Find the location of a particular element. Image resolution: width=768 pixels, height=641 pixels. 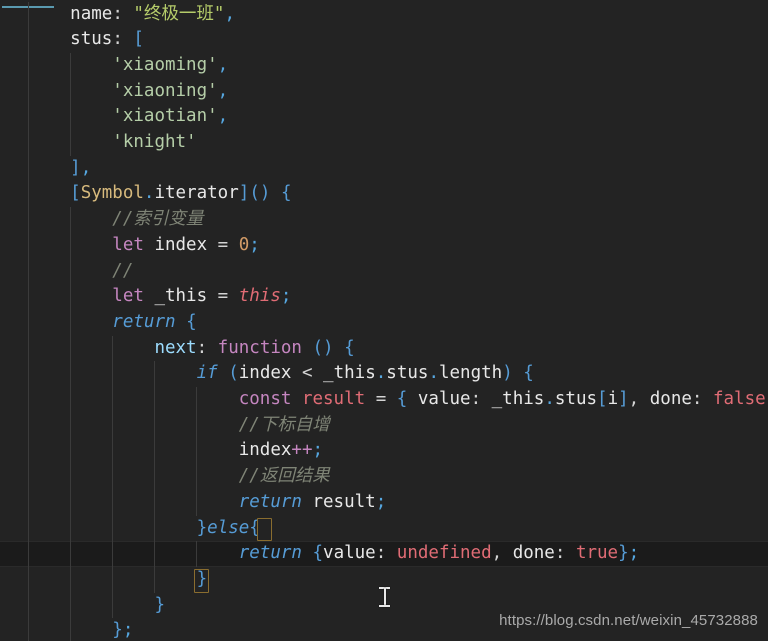

code-line: index++; is located at coordinates (384, 451).